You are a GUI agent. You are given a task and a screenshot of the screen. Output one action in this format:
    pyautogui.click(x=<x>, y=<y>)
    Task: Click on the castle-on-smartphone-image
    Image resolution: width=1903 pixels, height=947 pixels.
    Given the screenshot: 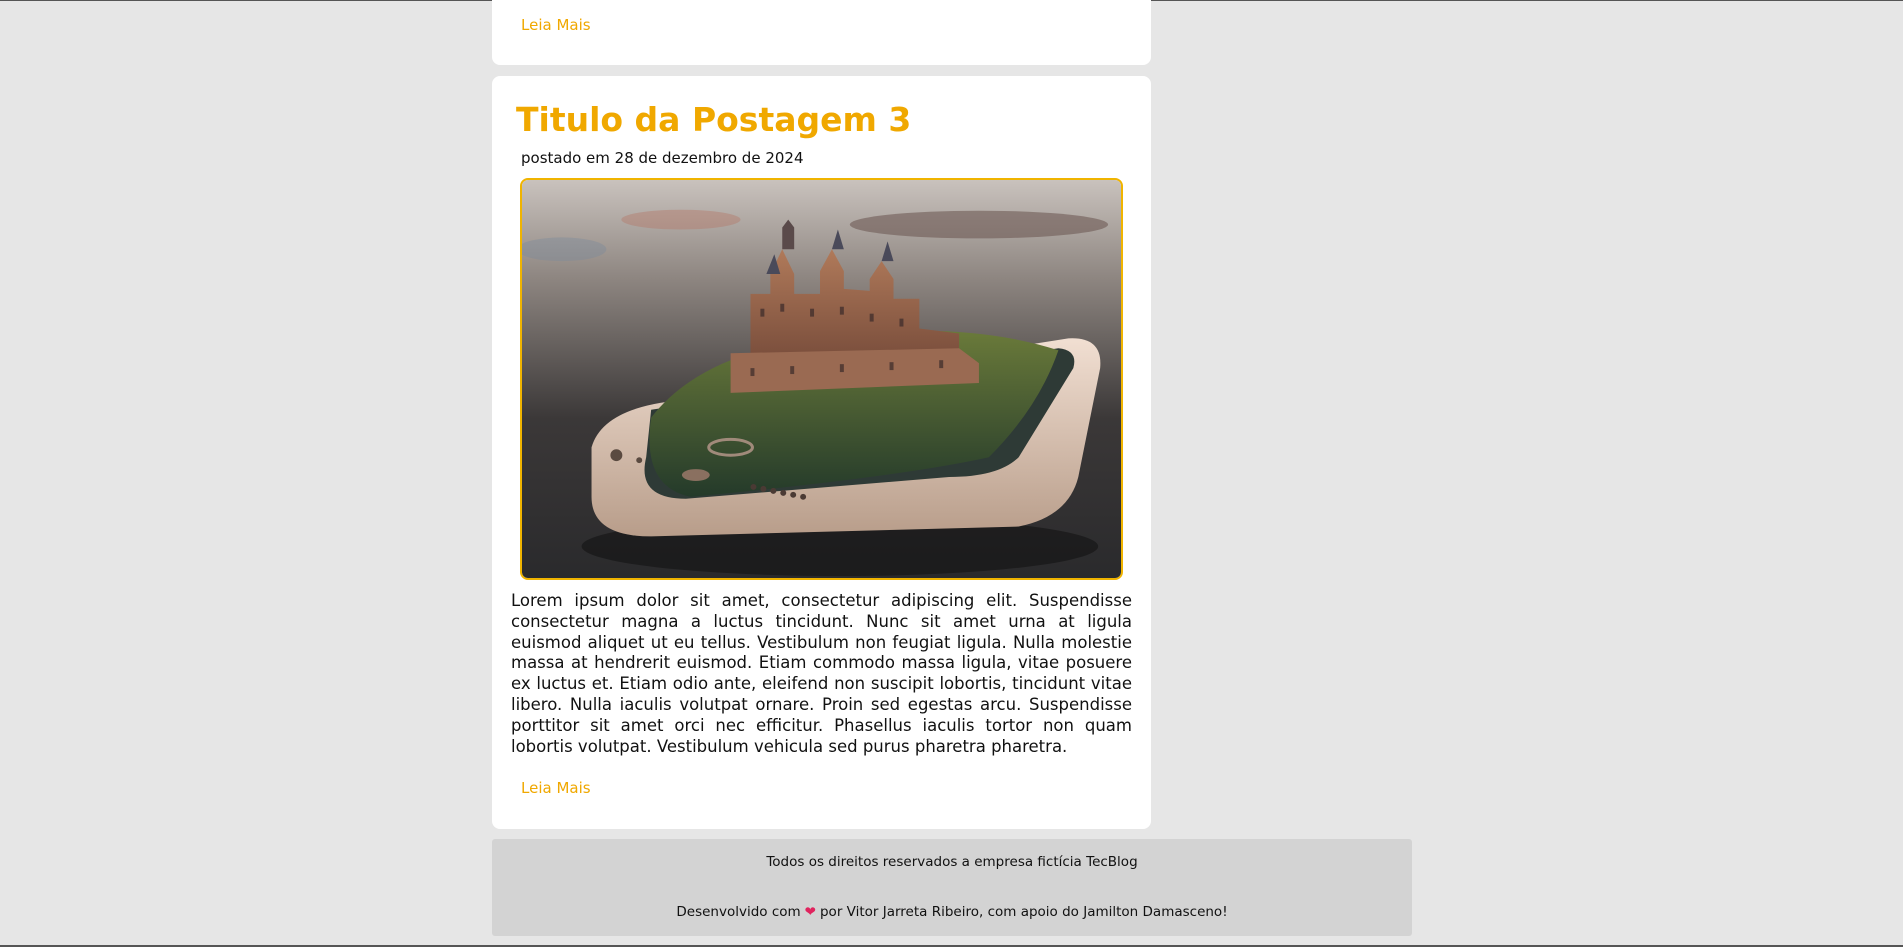 What is the action you would take?
    pyautogui.click(x=821, y=379)
    